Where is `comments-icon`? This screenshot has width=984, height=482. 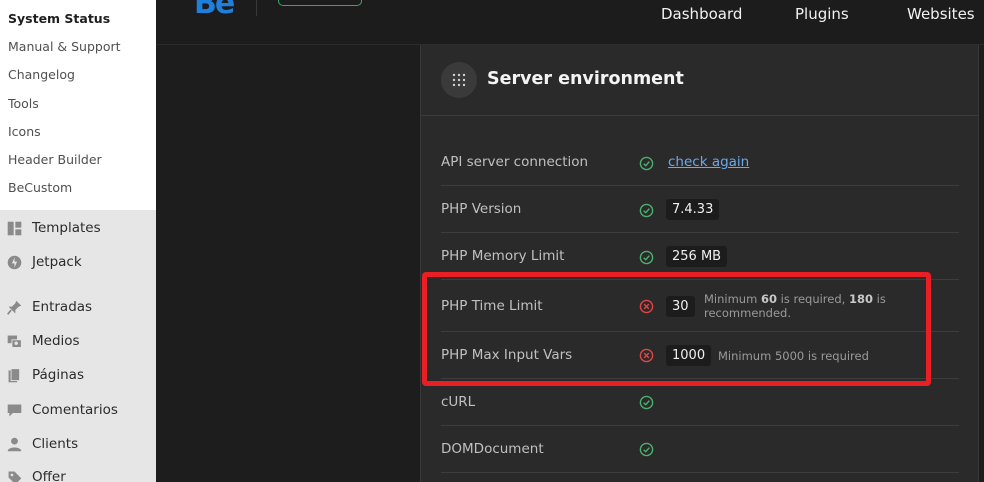 comments-icon is located at coordinates (14, 410).